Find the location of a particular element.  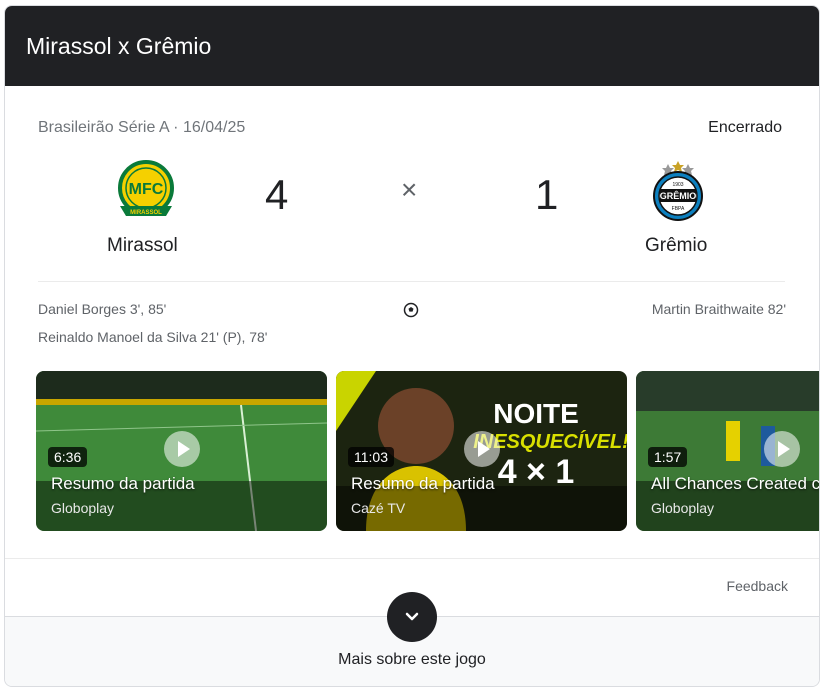

feedback-link: Feedback is located at coordinates (757, 586).